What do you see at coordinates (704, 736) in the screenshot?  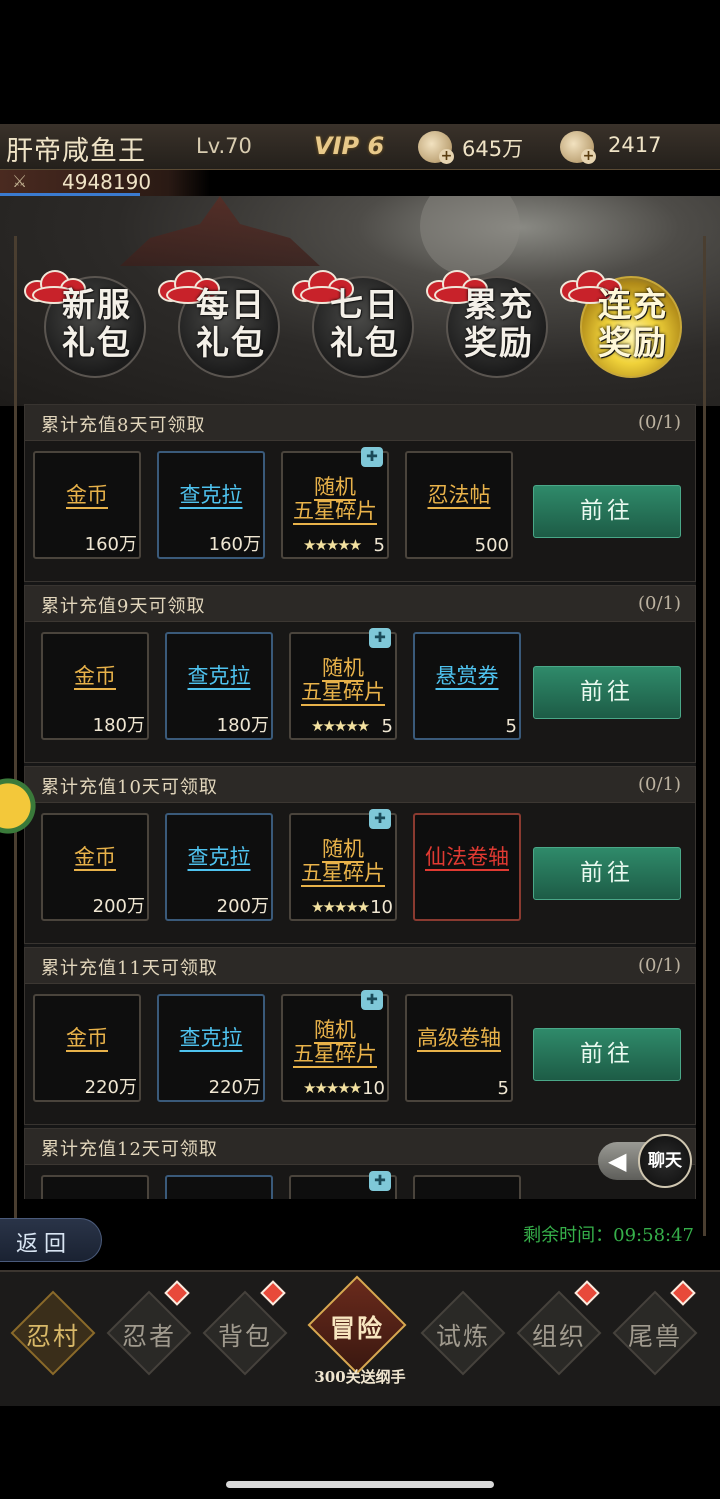 I see `frame-right` at bounding box center [704, 736].